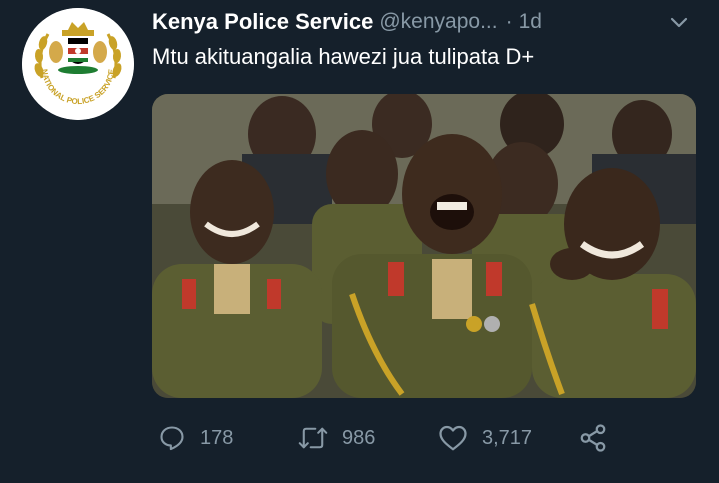  What do you see at coordinates (262, 22) in the screenshot?
I see `author-name: Kenya Police Service` at bounding box center [262, 22].